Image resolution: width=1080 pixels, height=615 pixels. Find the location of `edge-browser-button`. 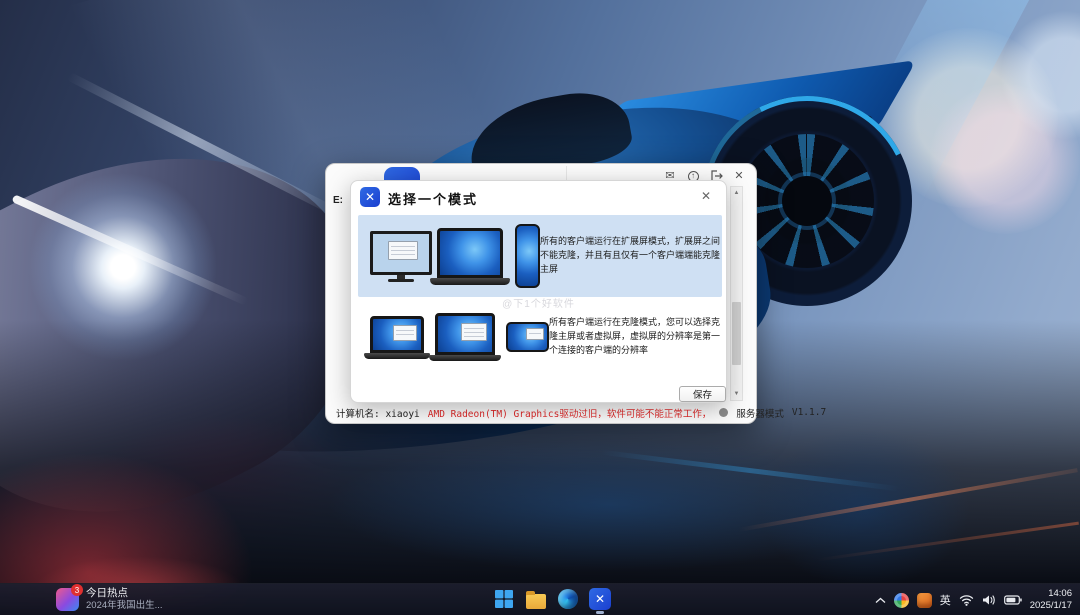

edge-browser-button is located at coordinates (568, 601).